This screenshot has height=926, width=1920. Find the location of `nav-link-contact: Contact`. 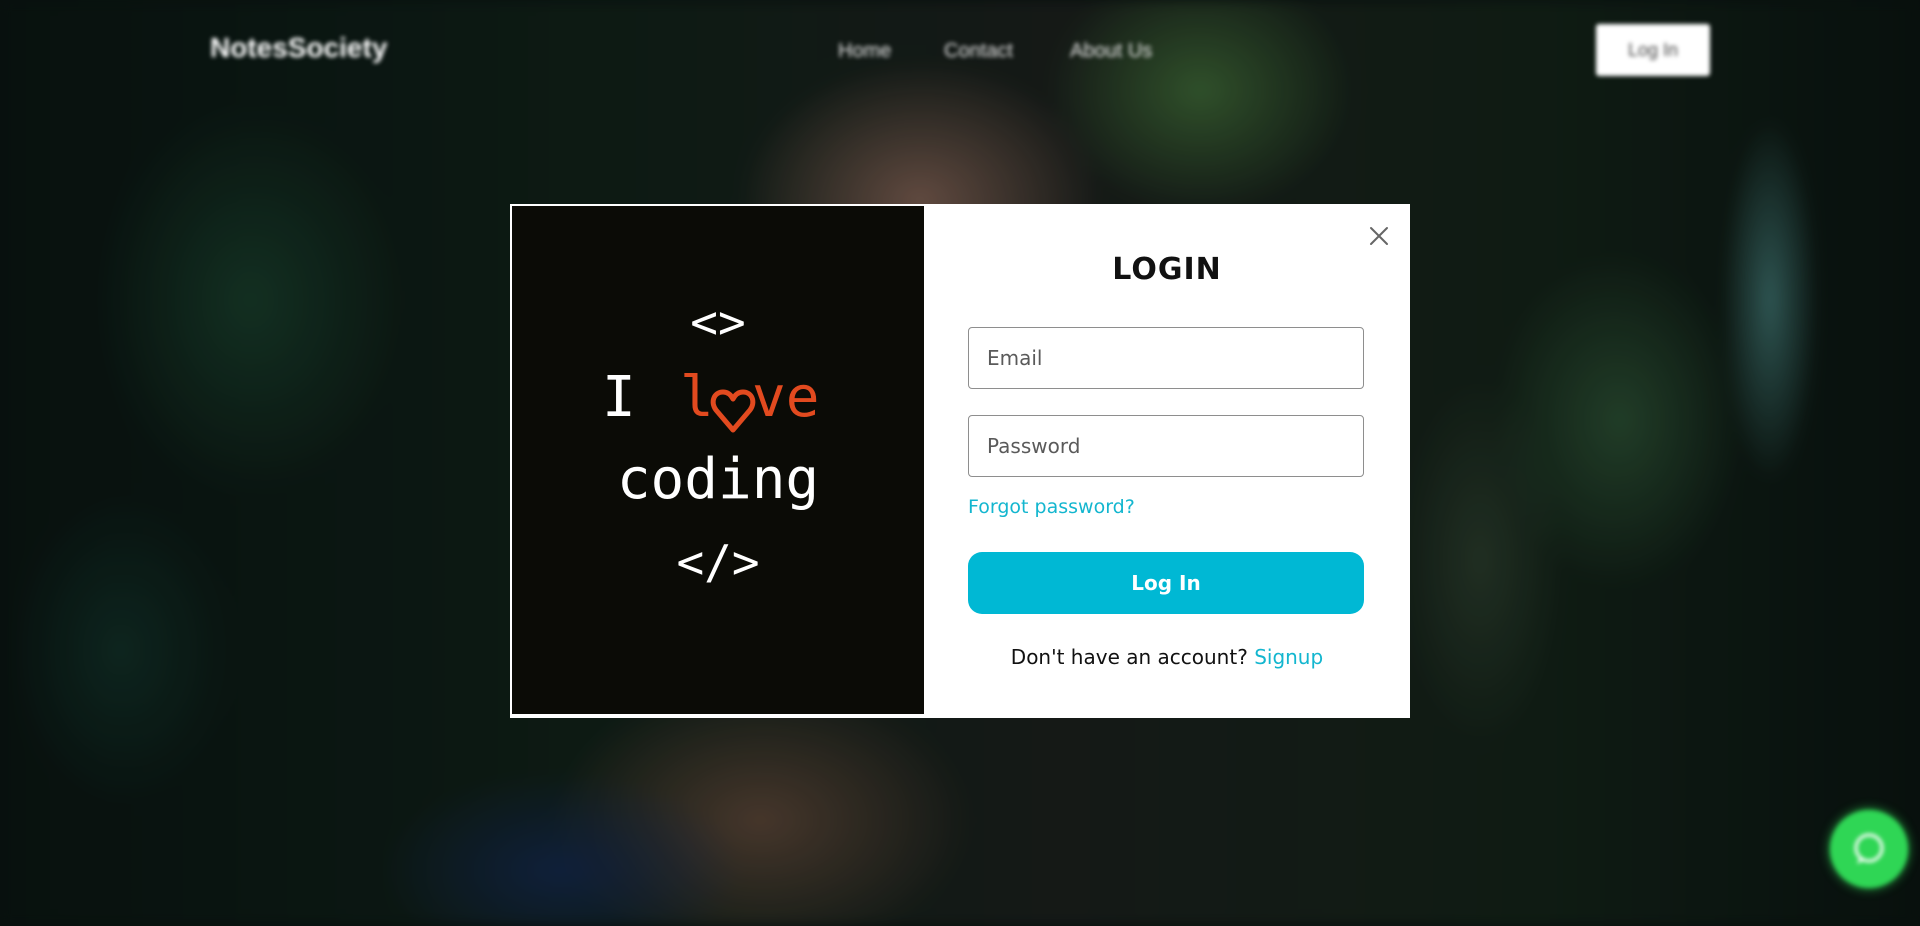

nav-link-contact: Contact is located at coordinates (978, 51).